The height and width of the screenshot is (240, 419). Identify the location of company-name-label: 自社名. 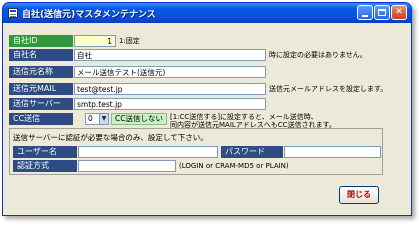
(41, 55).